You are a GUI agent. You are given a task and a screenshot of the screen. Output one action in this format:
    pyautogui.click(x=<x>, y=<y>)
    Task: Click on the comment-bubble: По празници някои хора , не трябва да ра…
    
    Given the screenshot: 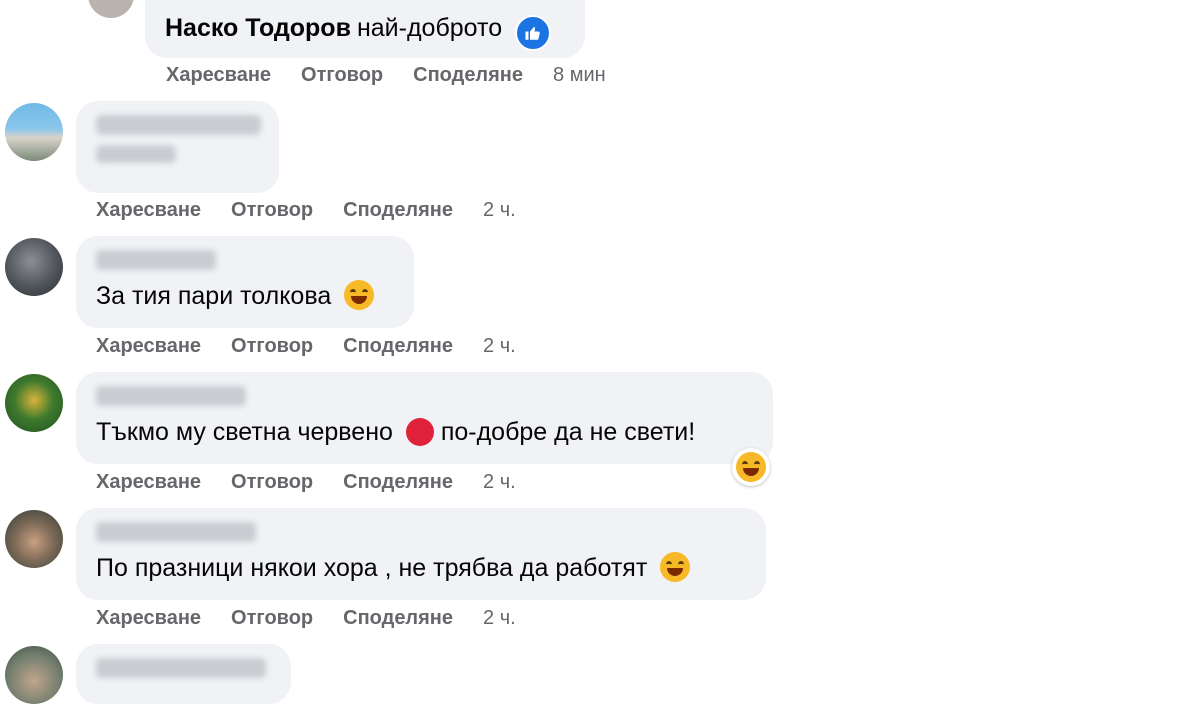 What is the action you would take?
    pyautogui.click(x=421, y=554)
    